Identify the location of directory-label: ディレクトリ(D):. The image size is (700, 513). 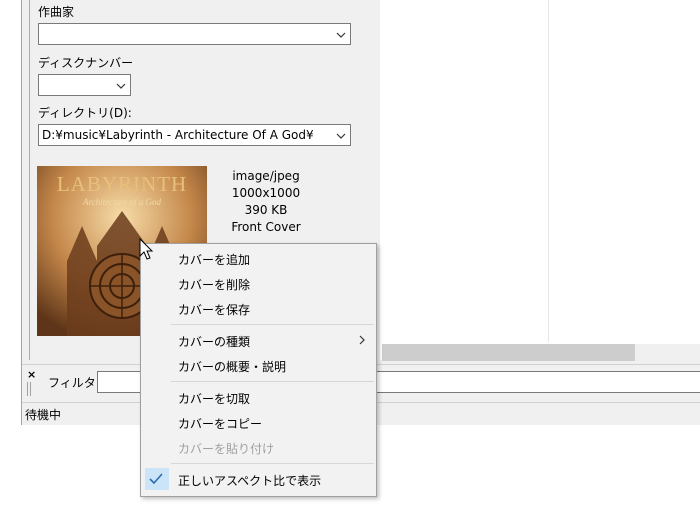
(85, 113).